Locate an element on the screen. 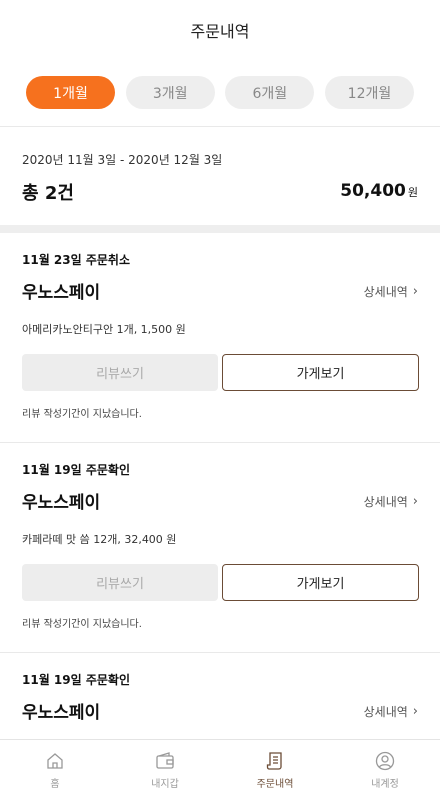 The image size is (440, 800). tab-1-month: 1개월 is located at coordinates (70, 92).